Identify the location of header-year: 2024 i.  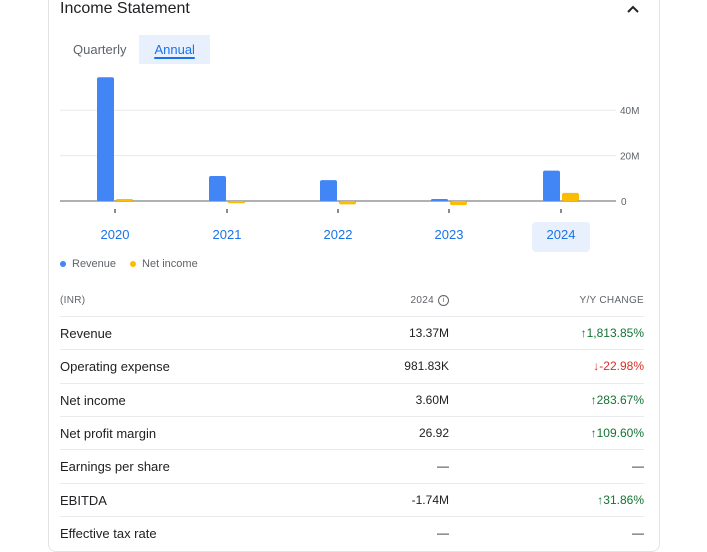
(430, 300).